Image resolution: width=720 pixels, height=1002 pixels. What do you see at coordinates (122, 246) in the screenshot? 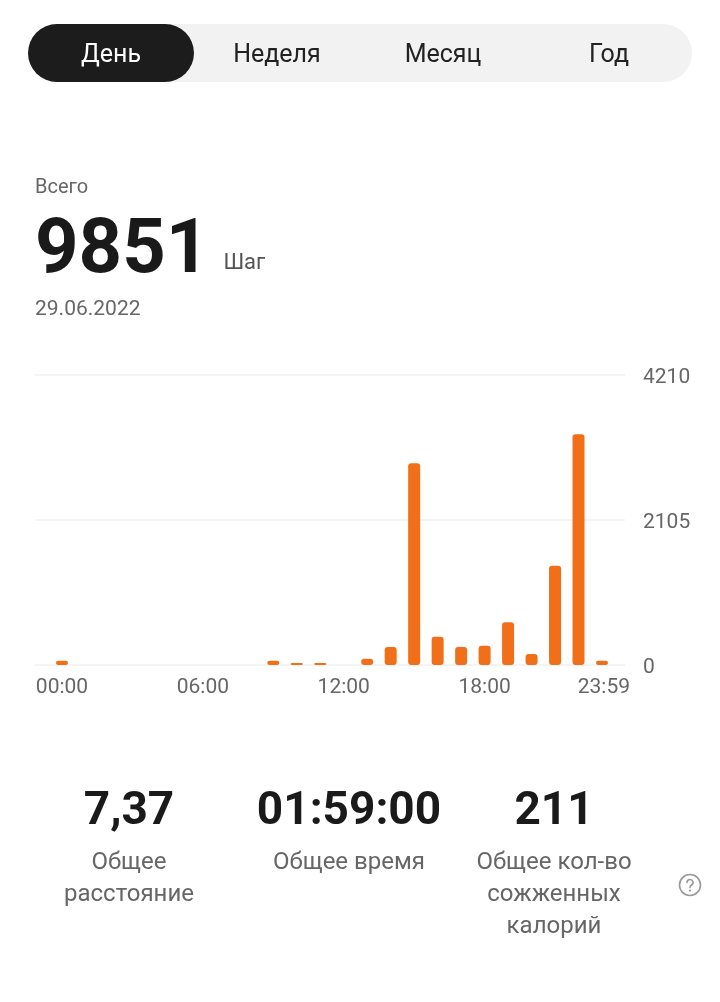
I see `step-count: 9851` at bounding box center [122, 246].